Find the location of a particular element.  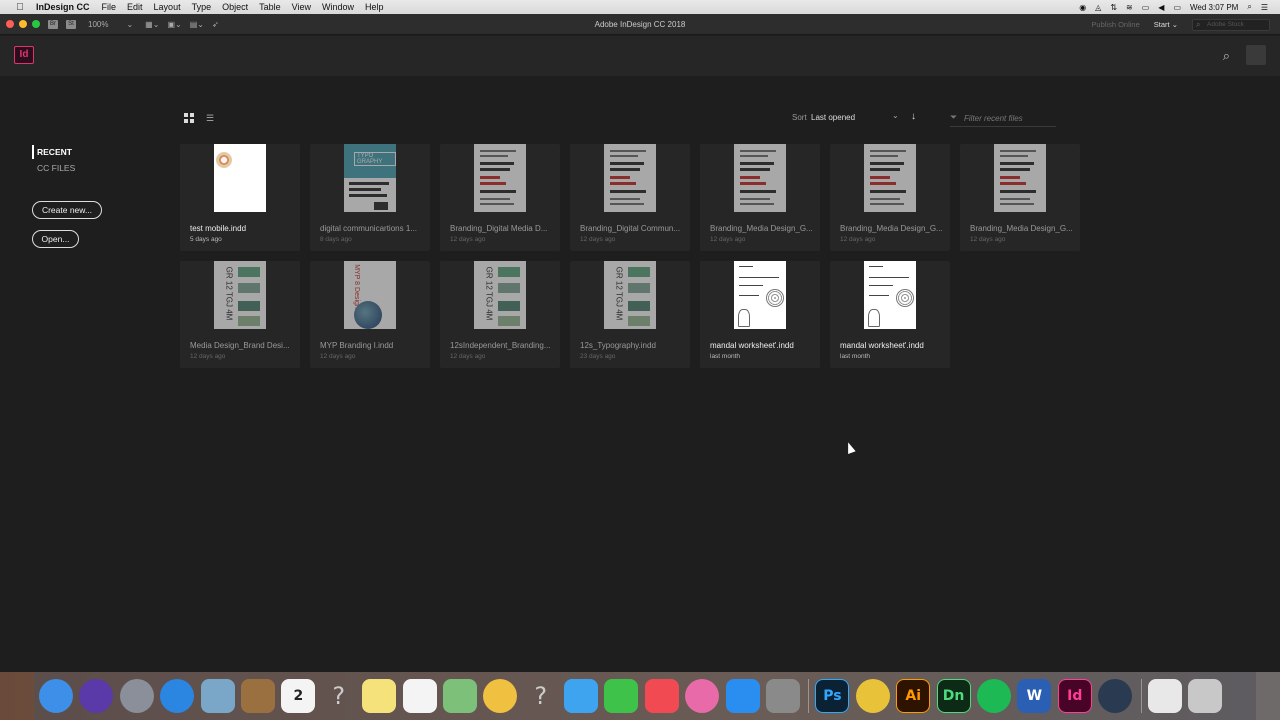

menu-edit: Edit is located at coordinates (135, 7).